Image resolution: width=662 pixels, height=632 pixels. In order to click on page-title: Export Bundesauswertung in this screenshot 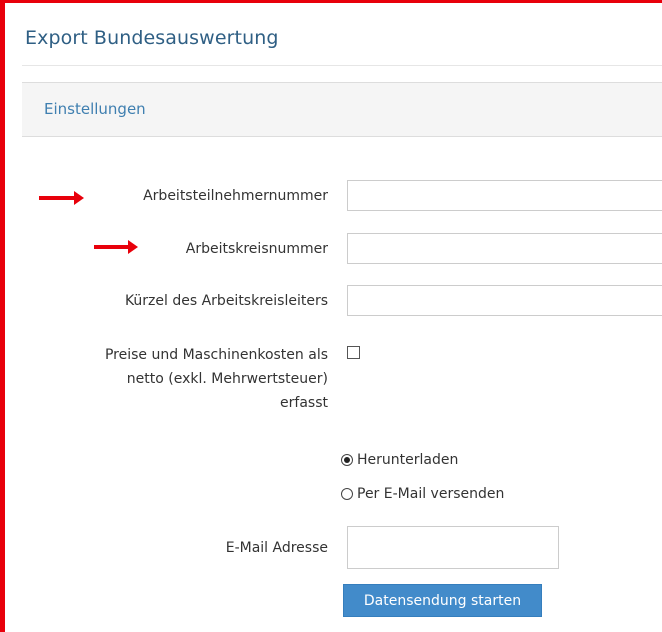, I will do `click(152, 38)`.